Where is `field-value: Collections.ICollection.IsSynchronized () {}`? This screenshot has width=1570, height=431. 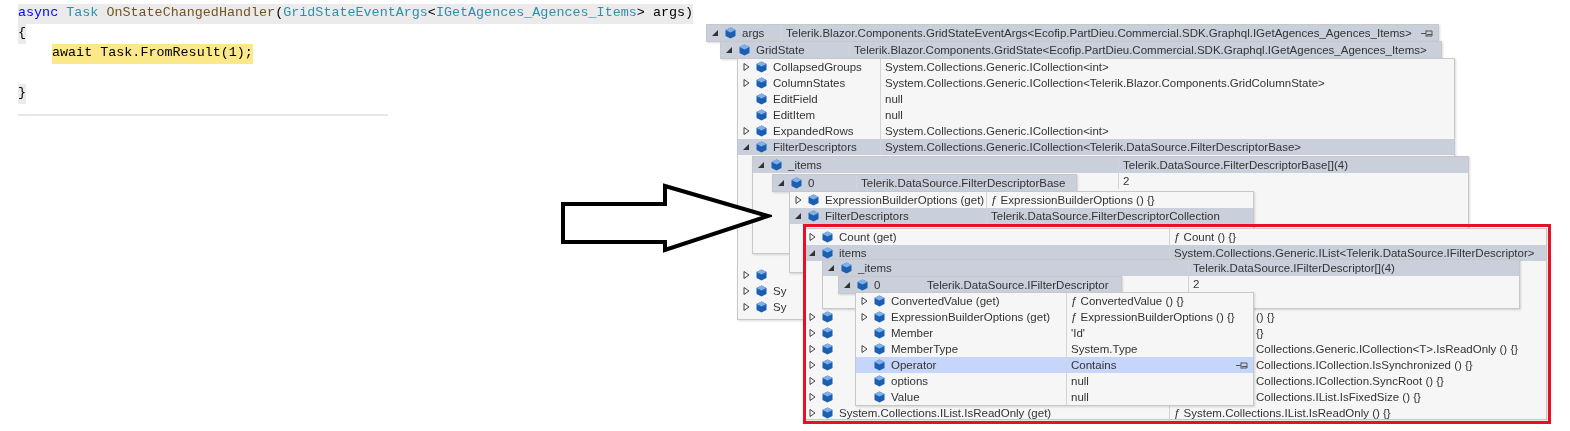 field-value: Collections.ICollection.IsSynchronized () {} is located at coordinates (1364, 365).